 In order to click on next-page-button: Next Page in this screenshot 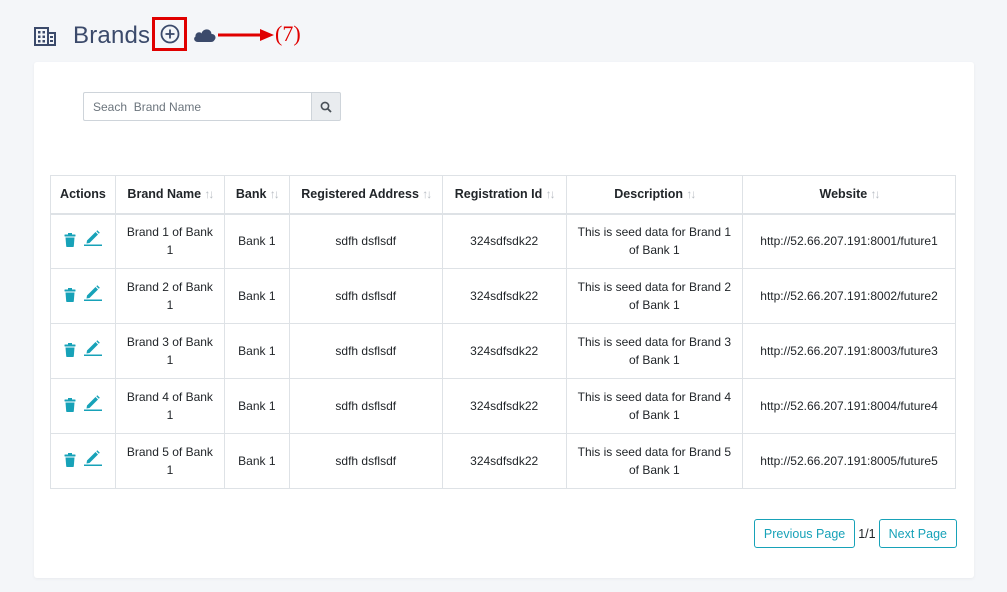, I will do `click(917, 533)`.